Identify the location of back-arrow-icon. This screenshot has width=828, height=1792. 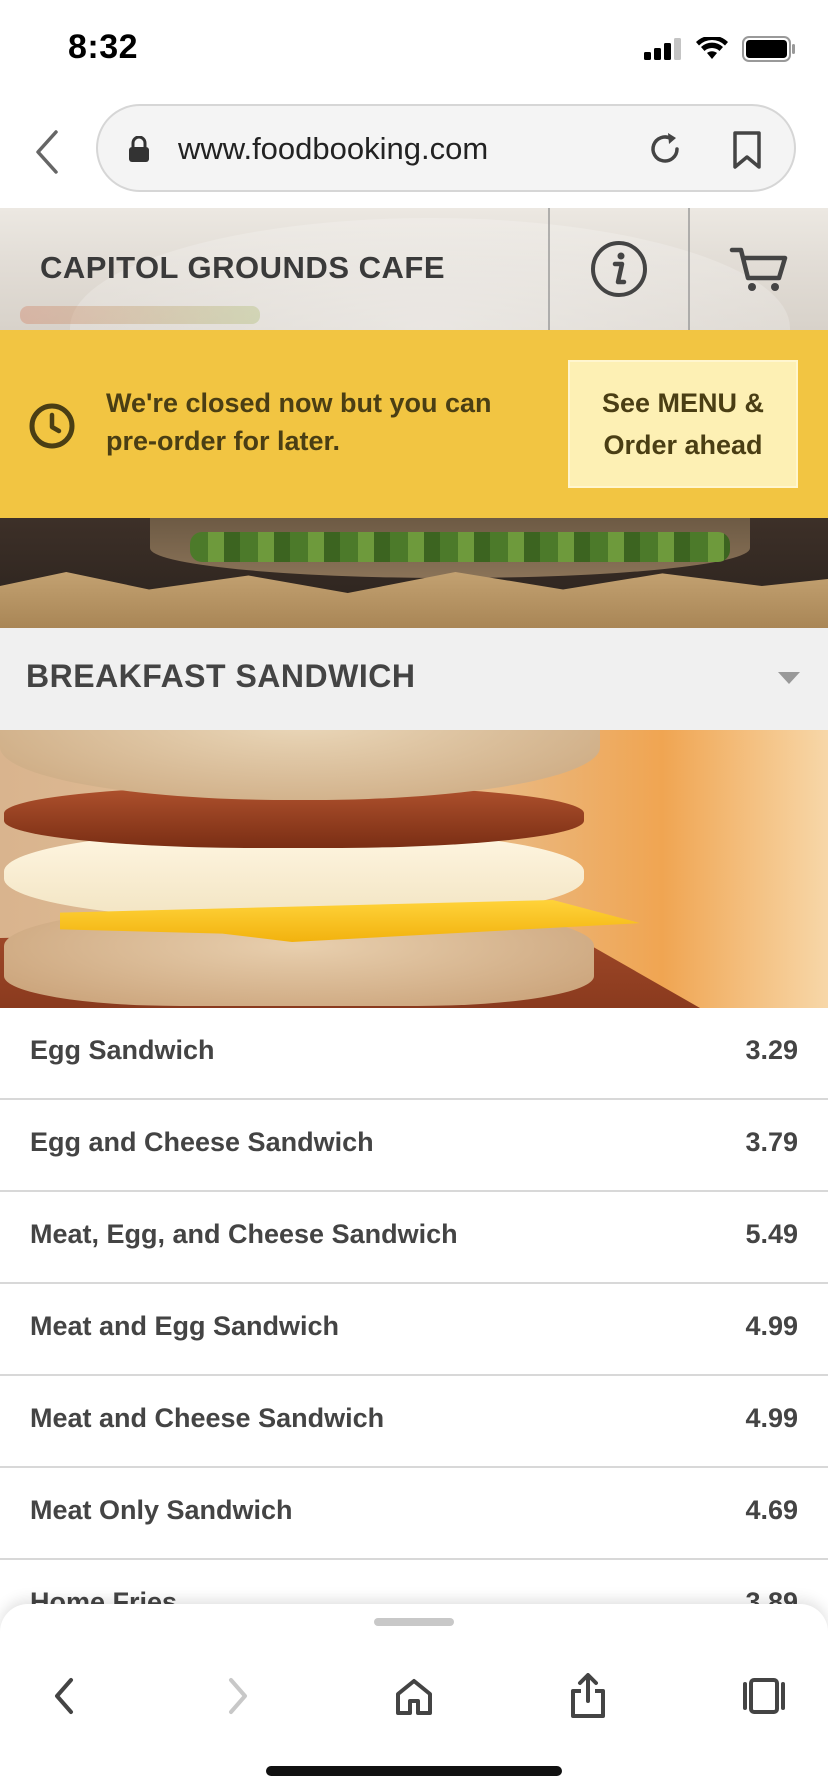
(64, 1696).